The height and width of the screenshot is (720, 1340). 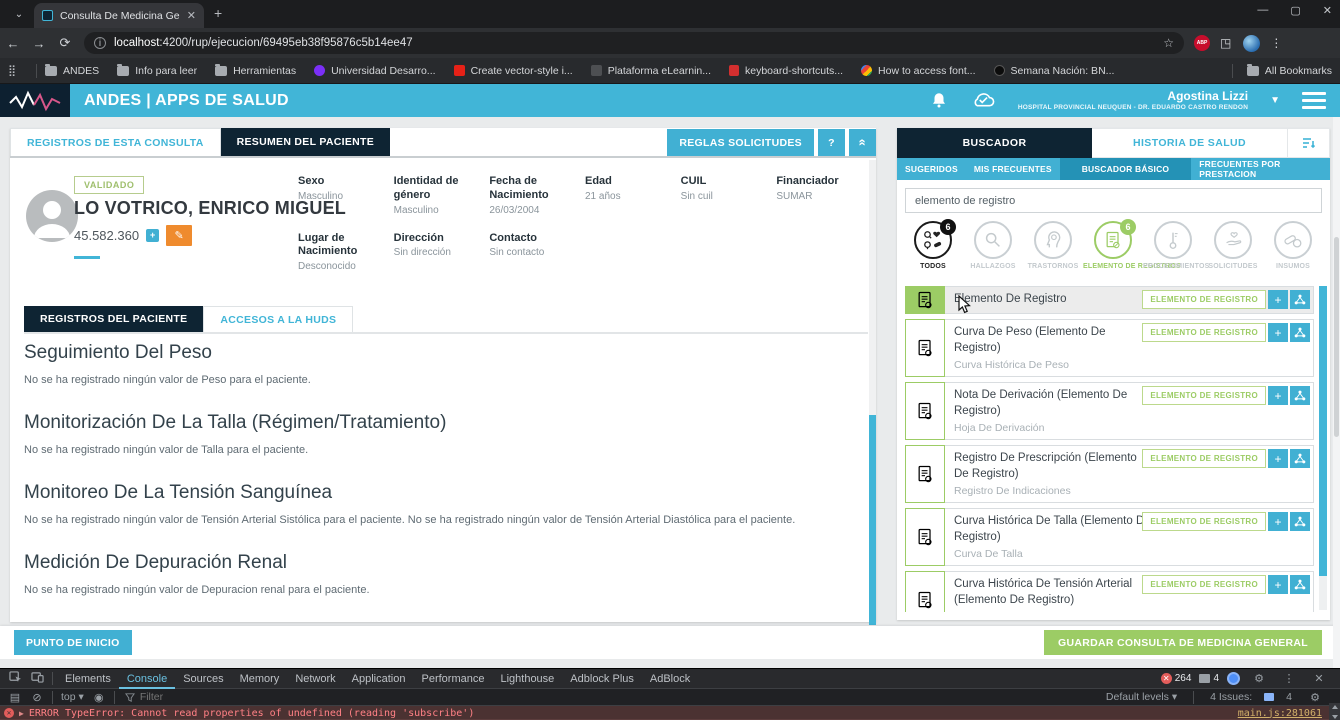 What do you see at coordinates (179, 235) in the screenshot?
I see `edit-patient-button: ✎` at bounding box center [179, 235].